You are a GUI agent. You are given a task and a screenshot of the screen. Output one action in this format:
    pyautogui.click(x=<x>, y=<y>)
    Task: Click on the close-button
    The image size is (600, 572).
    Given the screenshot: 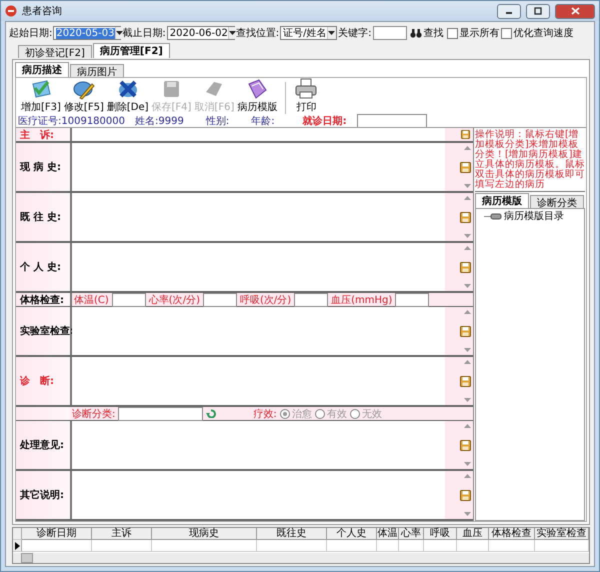 What is the action you would take?
    pyautogui.click(x=575, y=11)
    